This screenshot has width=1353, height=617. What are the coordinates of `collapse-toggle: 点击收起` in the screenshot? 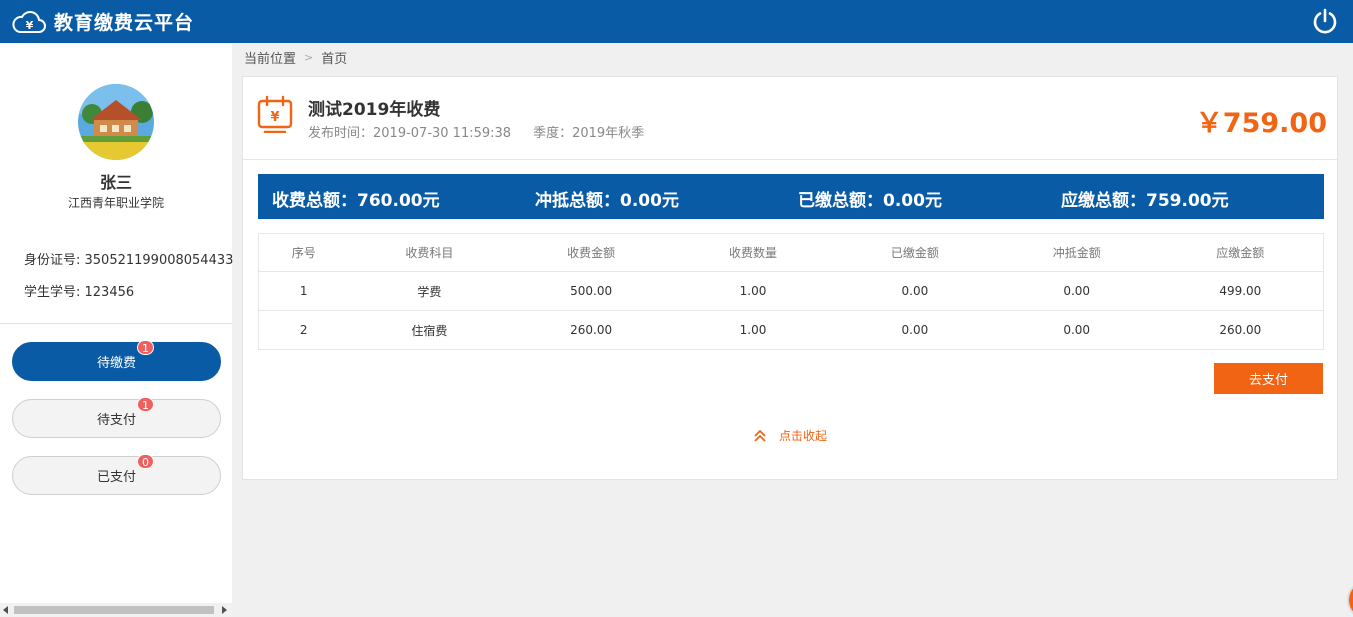 It's located at (790, 435).